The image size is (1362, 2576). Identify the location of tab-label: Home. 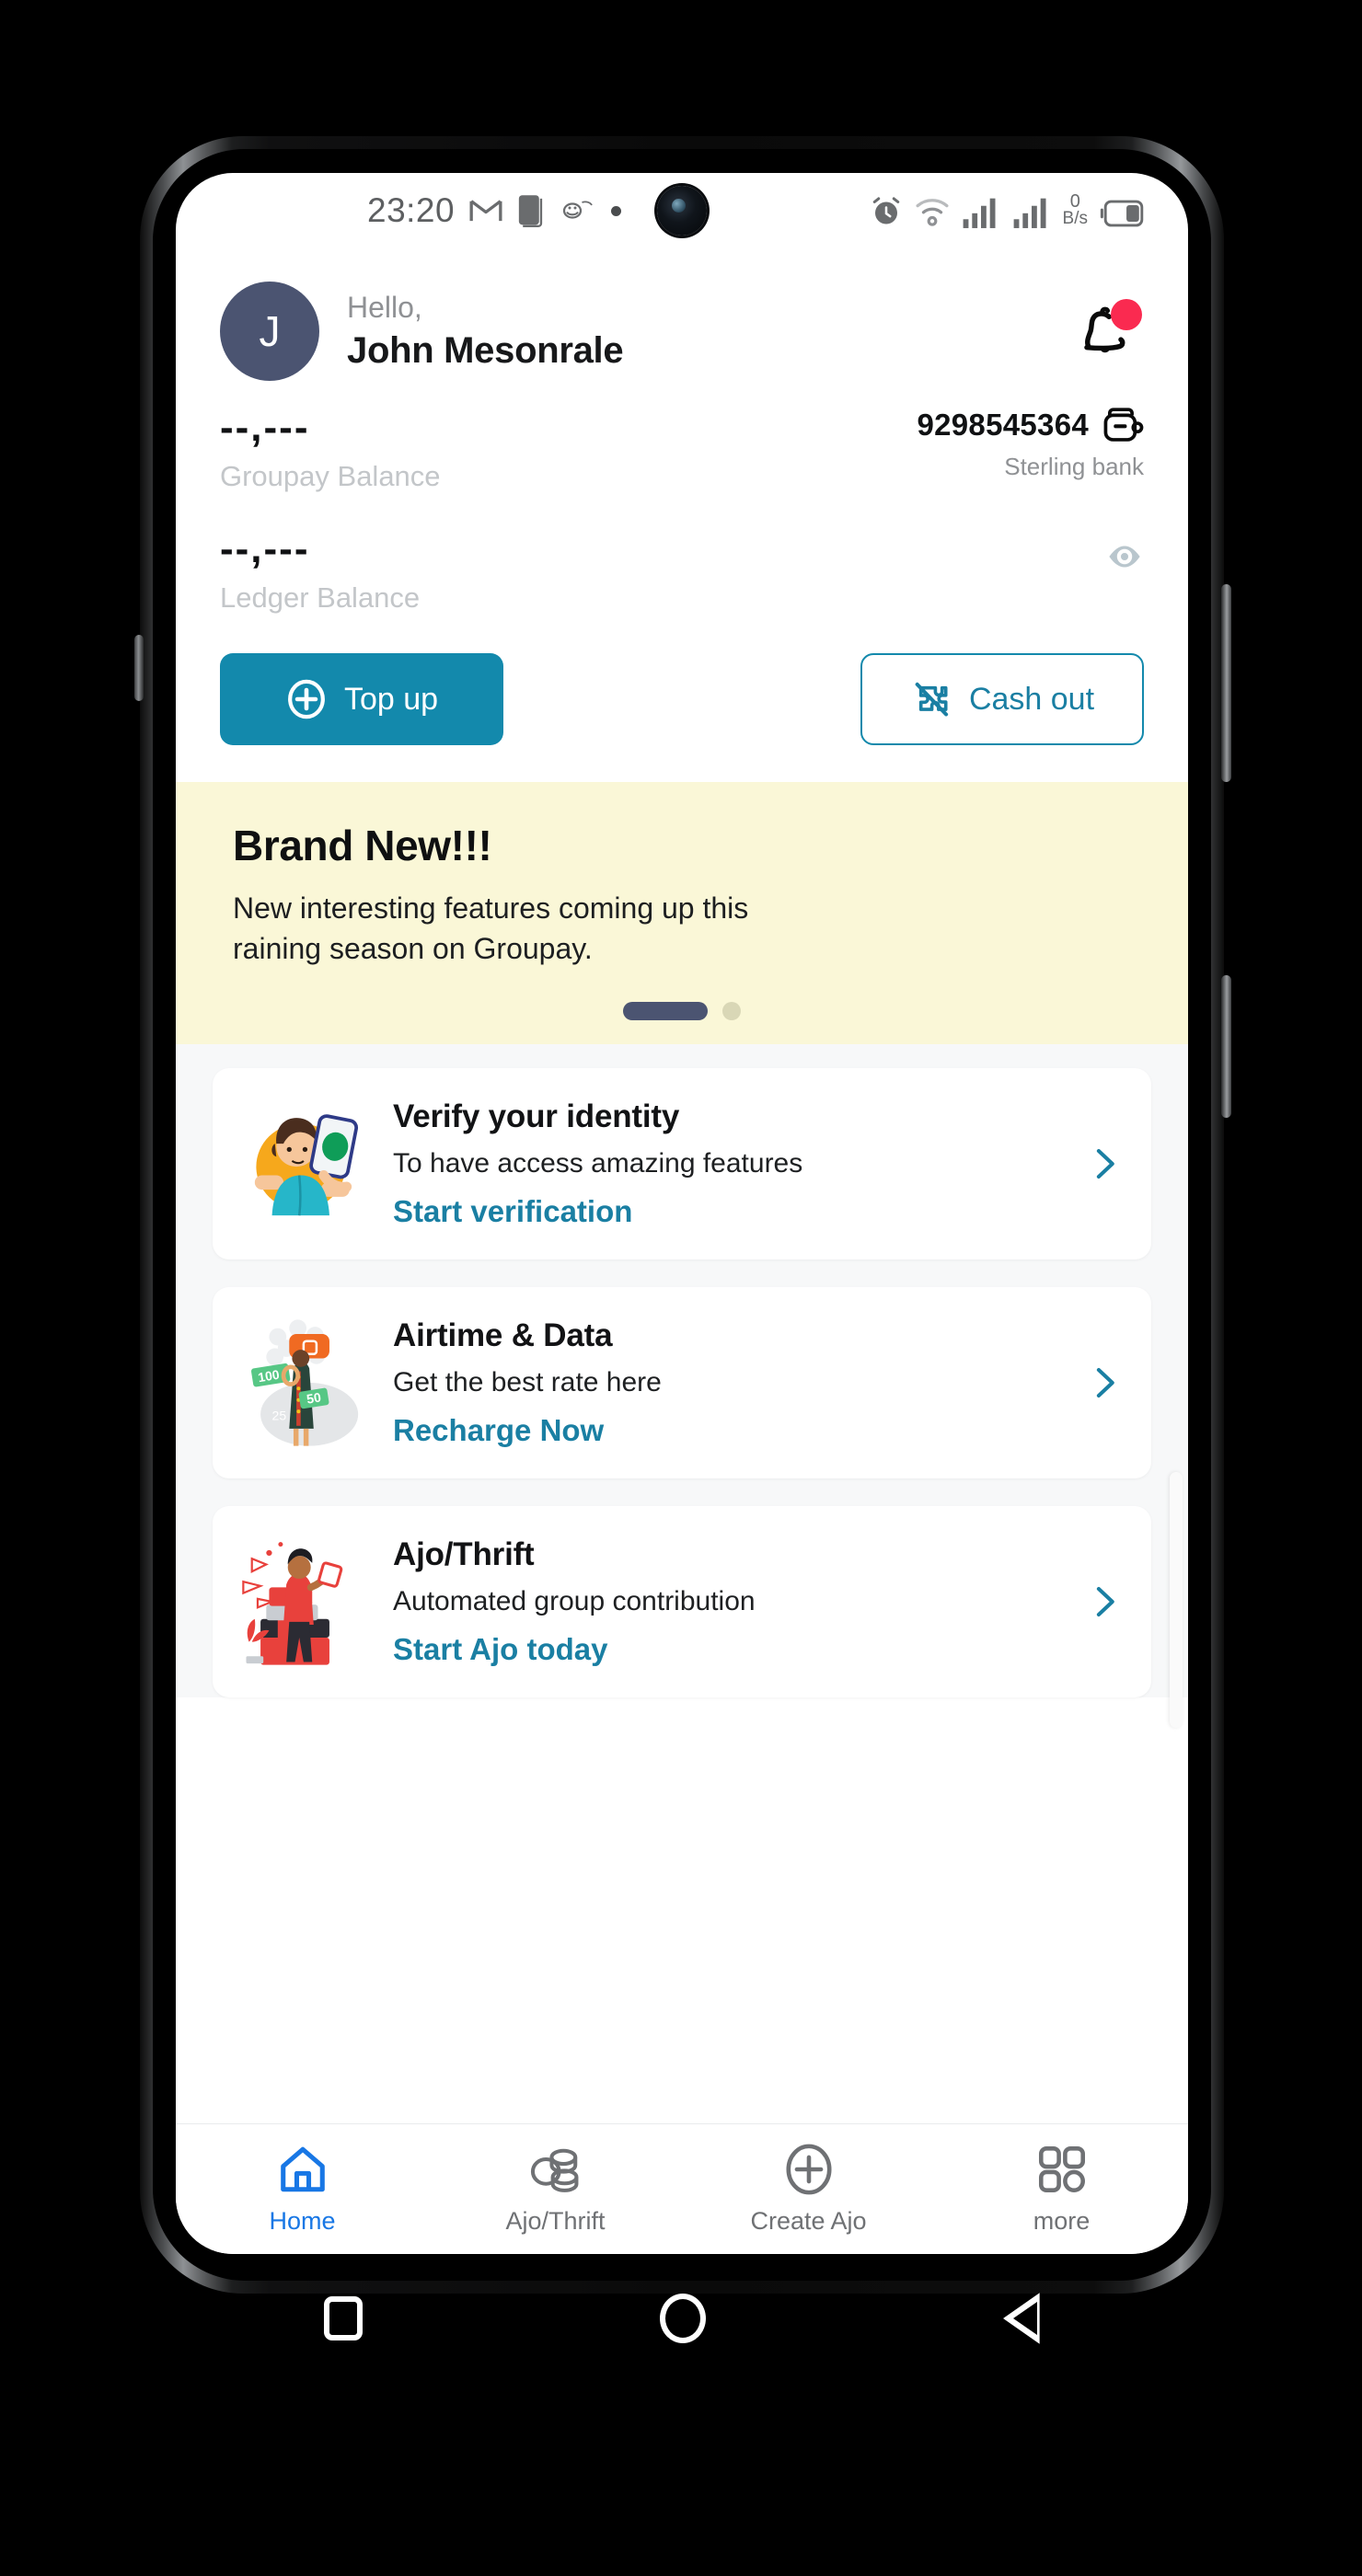
(302, 2221).